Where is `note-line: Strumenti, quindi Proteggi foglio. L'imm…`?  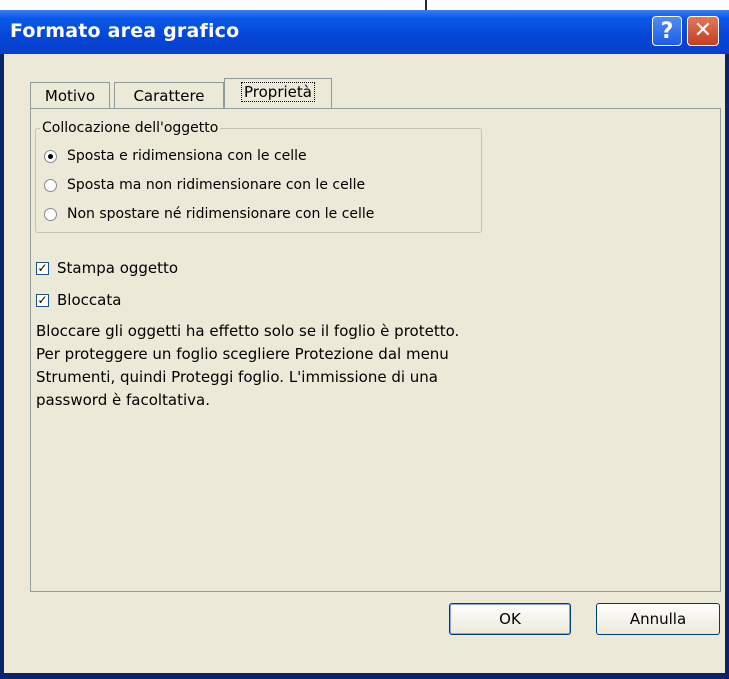
note-line: Strumenti, quindi Proteggi foglio. L'imm… is located at coordinates (237, 377).